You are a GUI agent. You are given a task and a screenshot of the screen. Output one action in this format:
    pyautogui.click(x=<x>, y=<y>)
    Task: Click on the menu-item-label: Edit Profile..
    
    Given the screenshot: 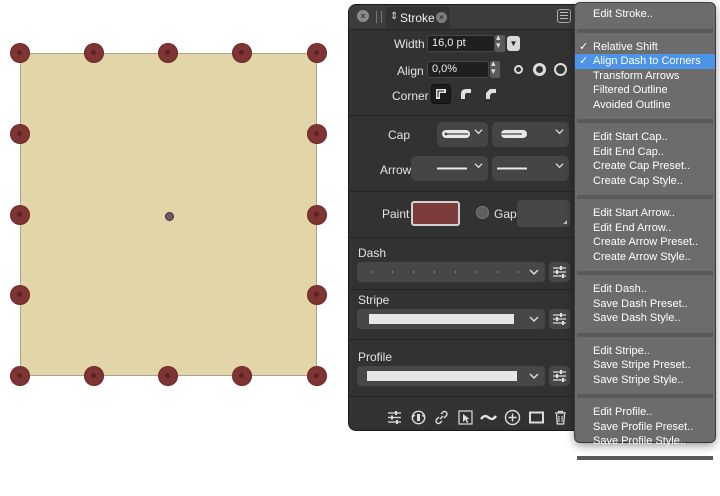 What is the action you would take?
    pyautogui.click(x=623, y=412)
    